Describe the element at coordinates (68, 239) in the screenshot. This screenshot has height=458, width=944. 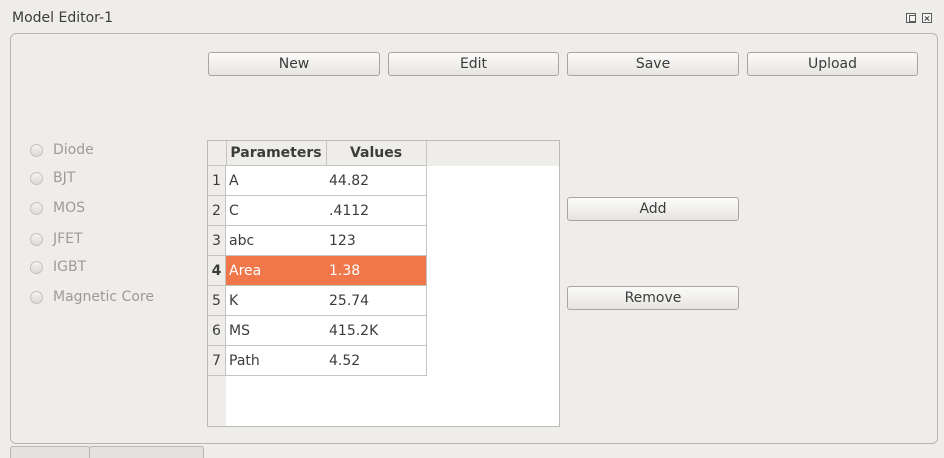
I see `radio-label: JFET` at that location.